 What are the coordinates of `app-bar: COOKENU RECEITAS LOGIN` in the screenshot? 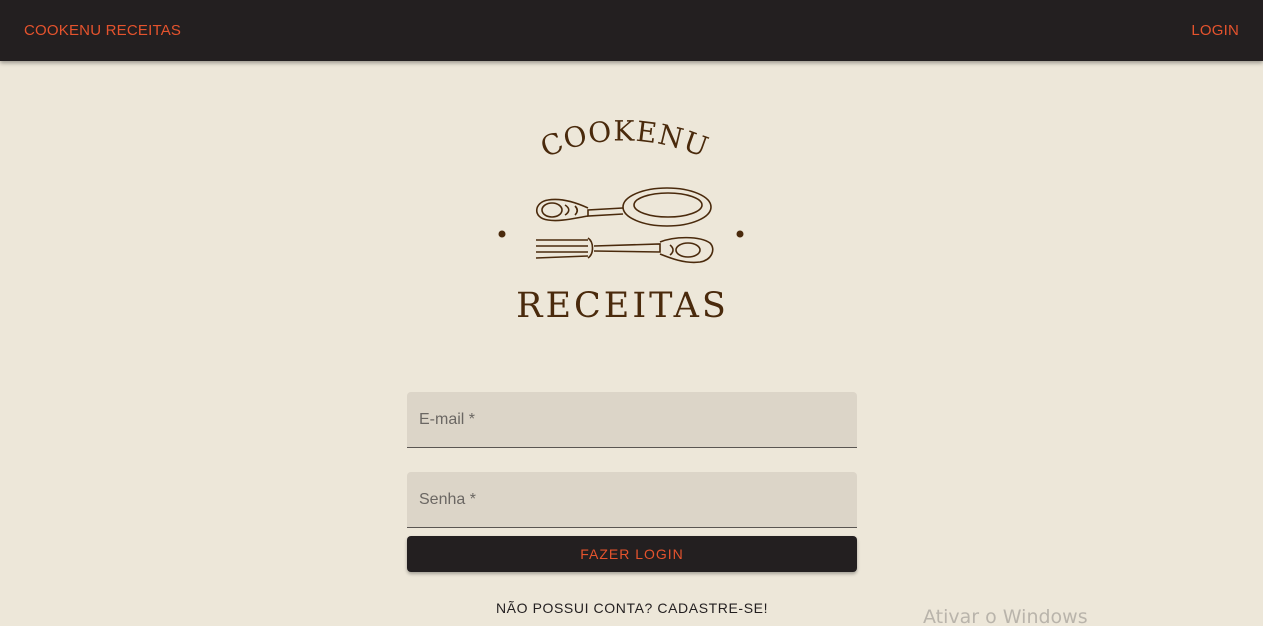 It's located at (631, 30).